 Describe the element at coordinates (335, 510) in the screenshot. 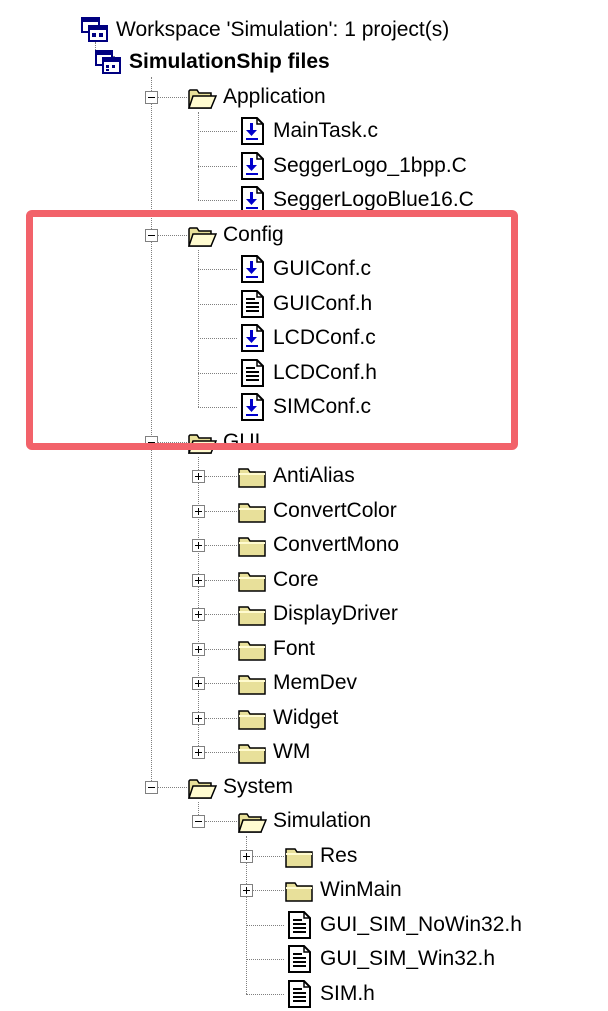

I see `tree-node-label: ConvertColor` at that location.